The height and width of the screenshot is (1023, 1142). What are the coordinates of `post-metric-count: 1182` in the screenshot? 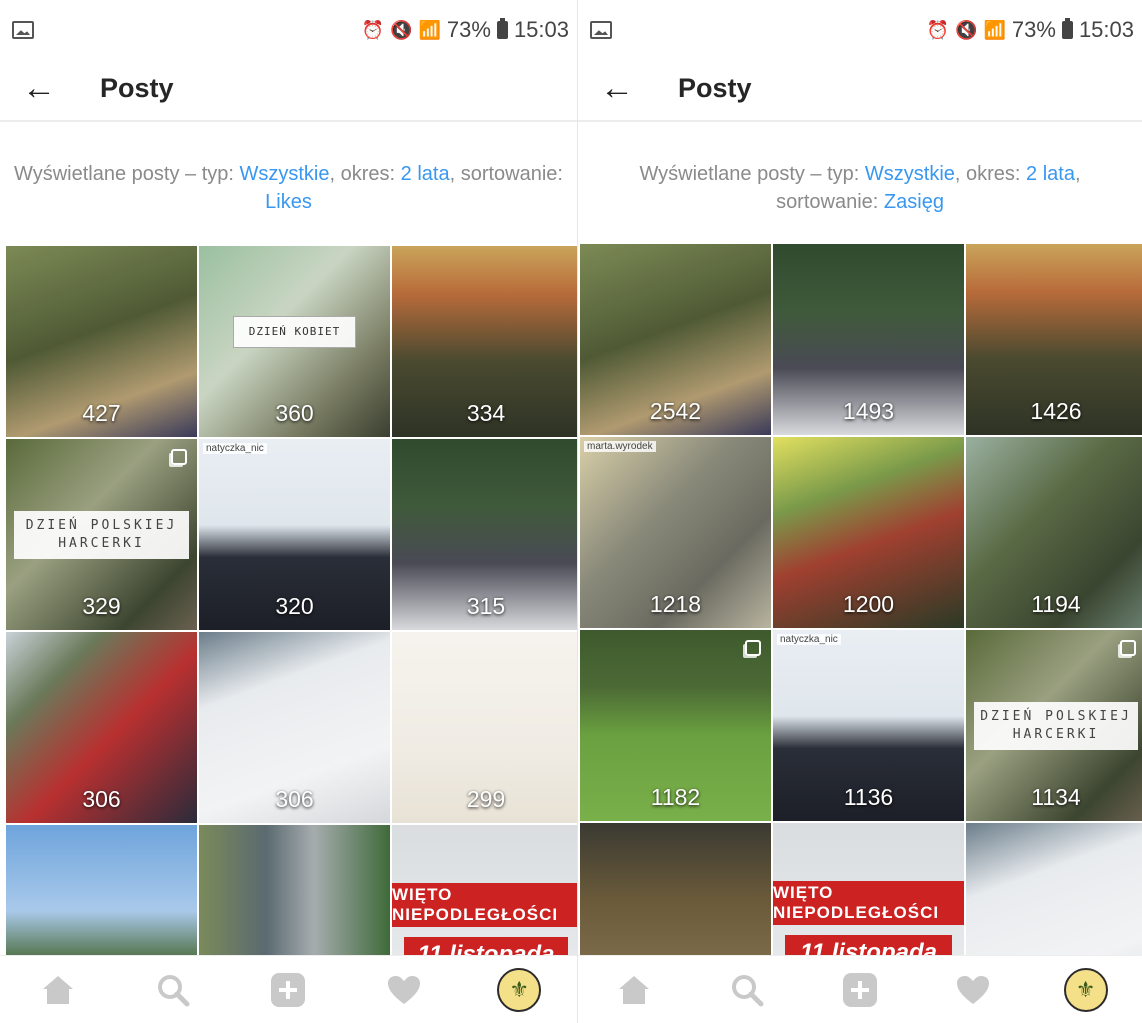 It's located at (675, 797).